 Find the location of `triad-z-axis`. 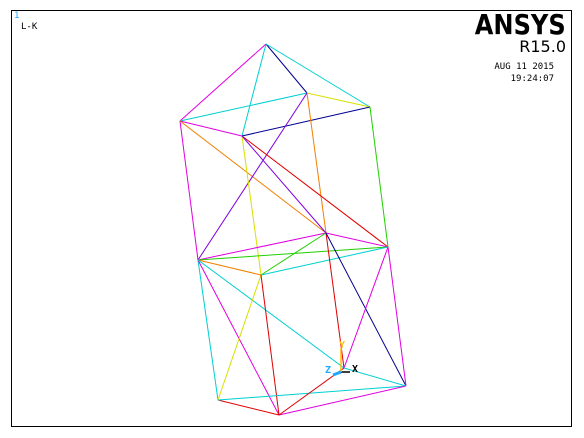

triad-z-axis is located at coordinates (337, 373).